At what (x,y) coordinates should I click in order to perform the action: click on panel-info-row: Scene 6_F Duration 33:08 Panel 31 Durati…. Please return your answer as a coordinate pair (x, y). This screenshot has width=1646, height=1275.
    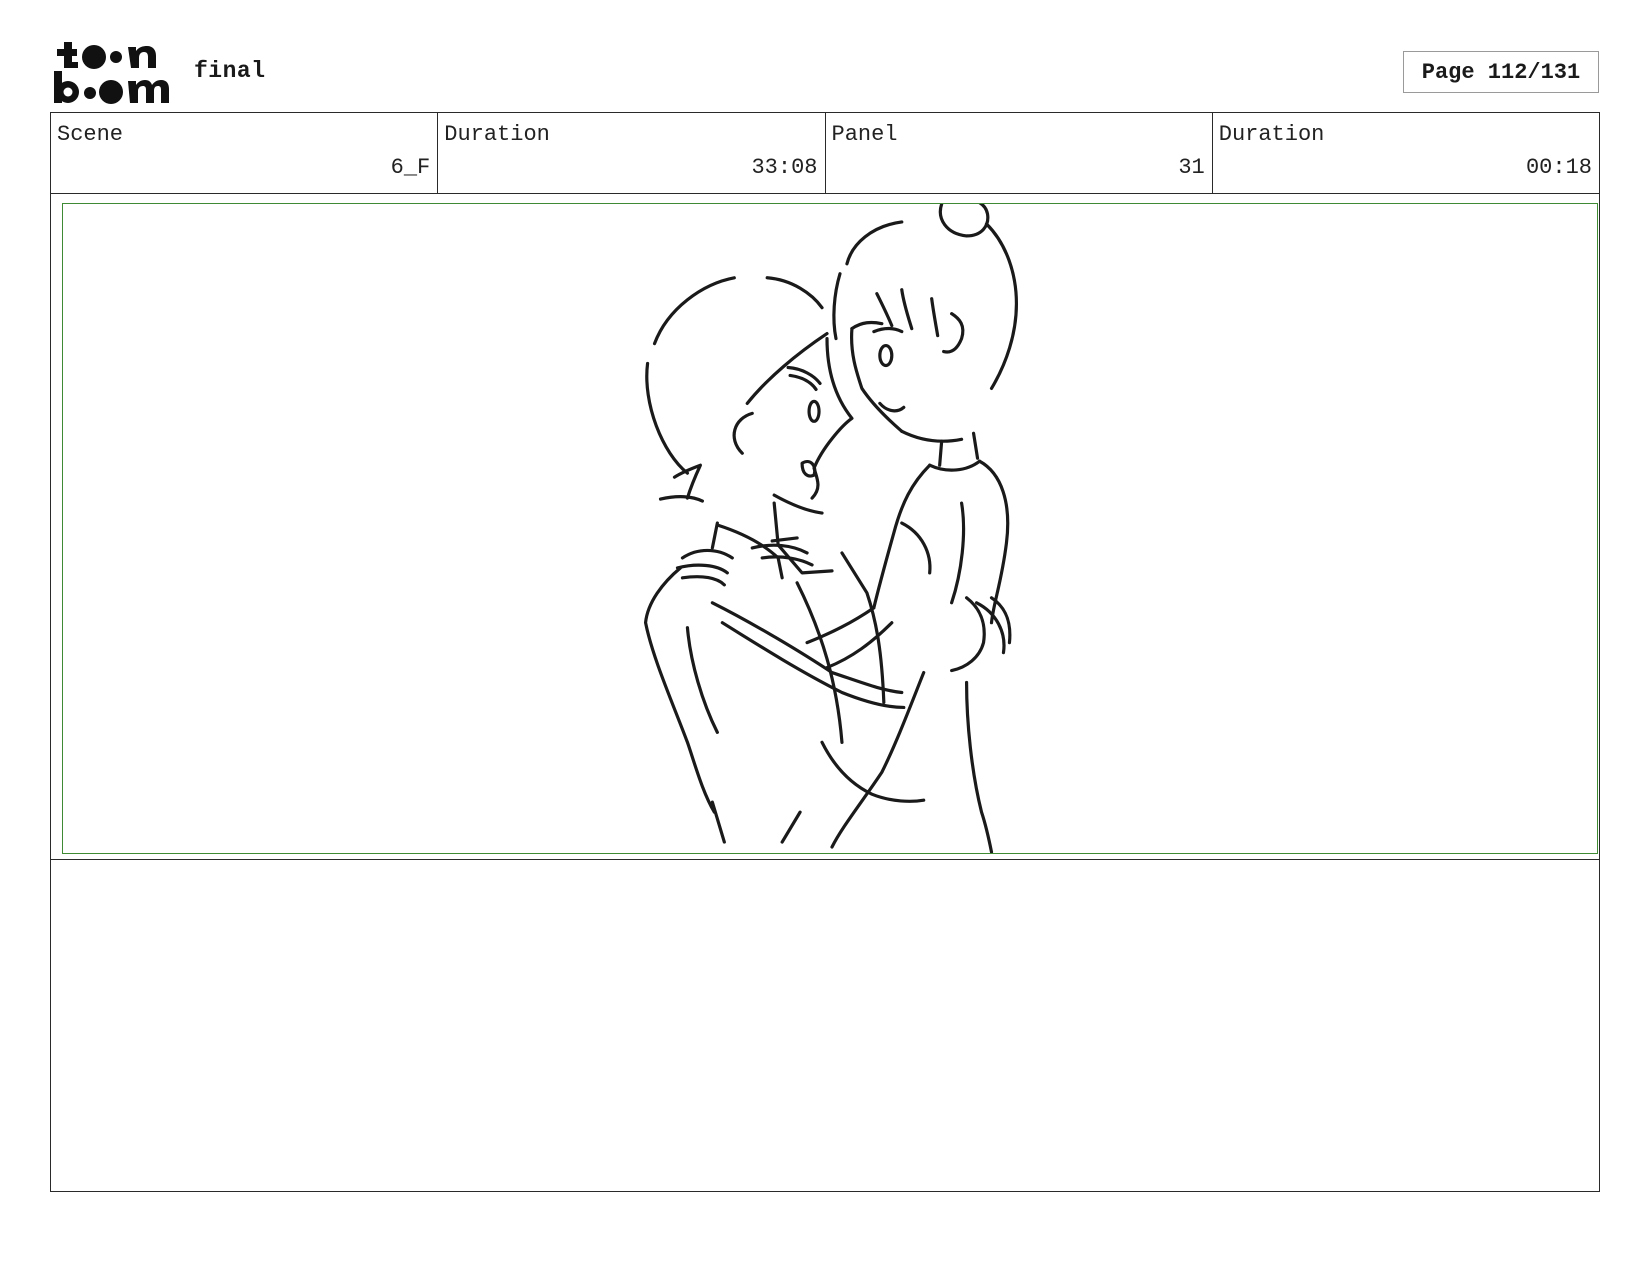
    Looking at the image, I should click on (825, 153).